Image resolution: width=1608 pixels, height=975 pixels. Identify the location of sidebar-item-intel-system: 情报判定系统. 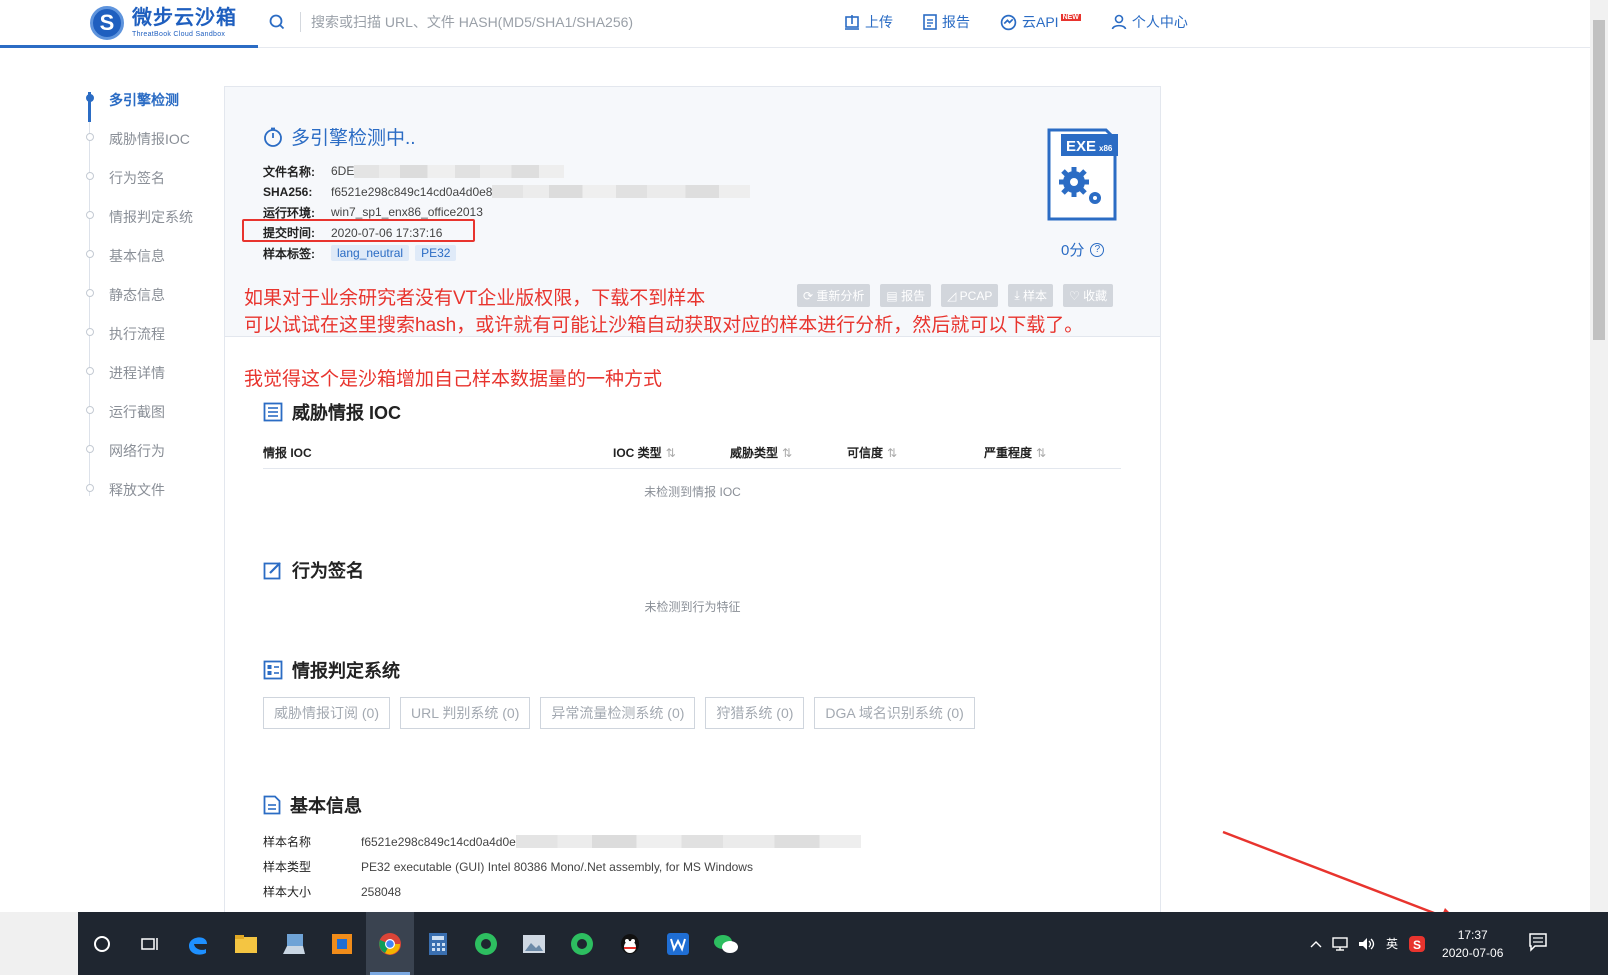
(154, 216).